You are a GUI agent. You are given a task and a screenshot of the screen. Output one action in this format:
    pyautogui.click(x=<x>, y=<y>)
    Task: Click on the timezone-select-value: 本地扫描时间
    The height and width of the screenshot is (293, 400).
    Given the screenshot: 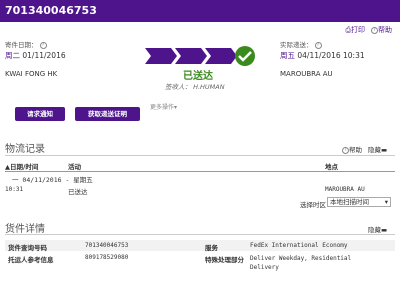 What is the action you would take?
    pyautogui.click(x=349, y=202)
    